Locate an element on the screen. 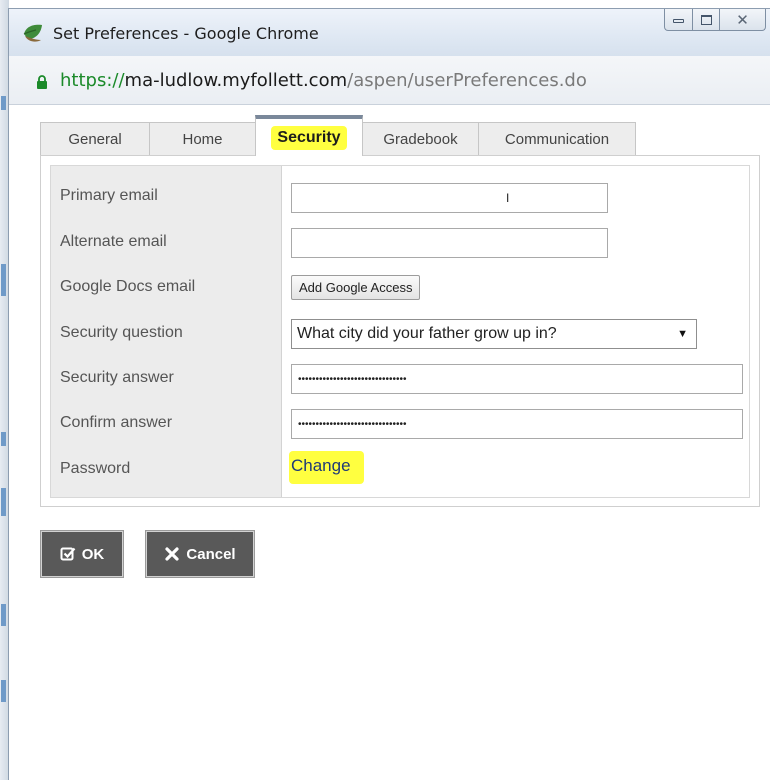 This screenshot has height=780, width=770. add-google-access-button: Add Google Access is located at coordinates (356, 287).